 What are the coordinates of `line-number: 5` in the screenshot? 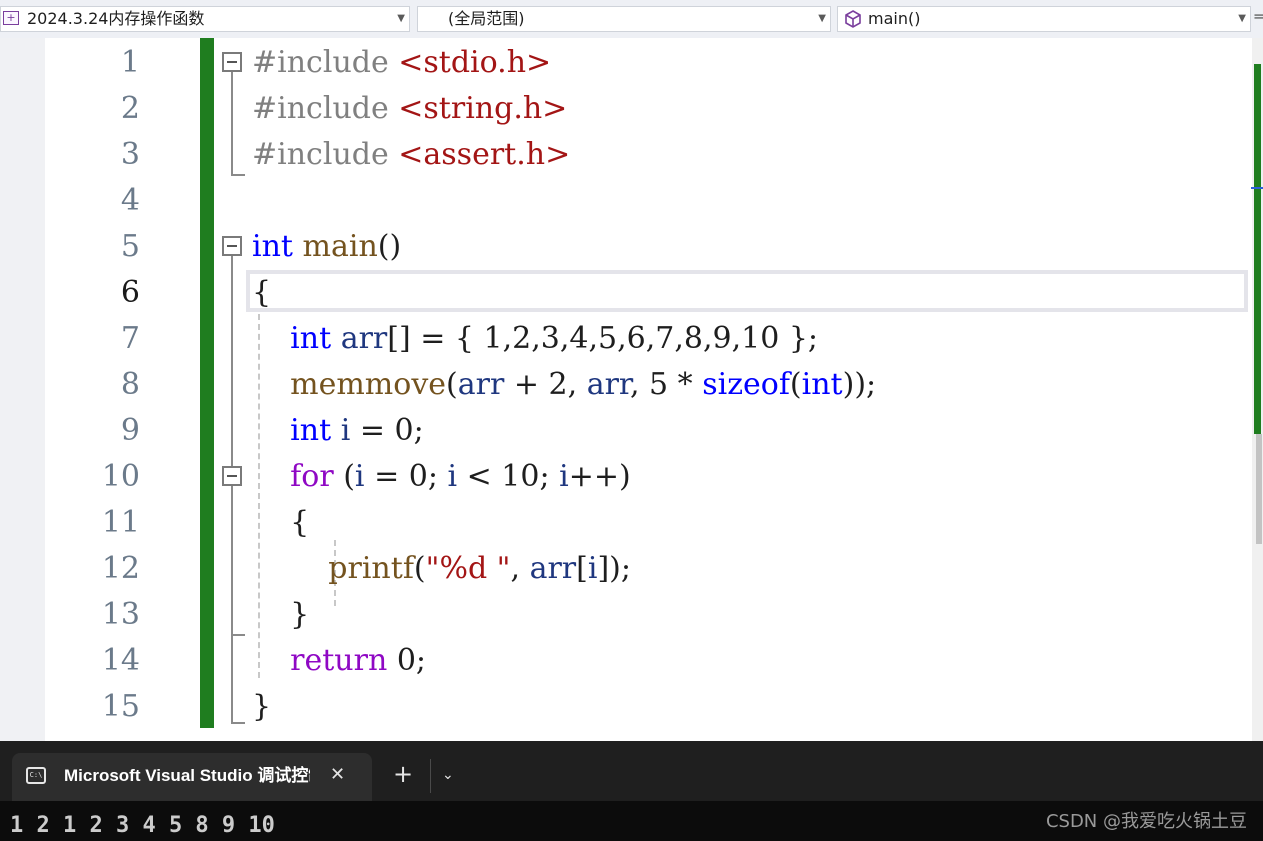 It's located at (130, 246).